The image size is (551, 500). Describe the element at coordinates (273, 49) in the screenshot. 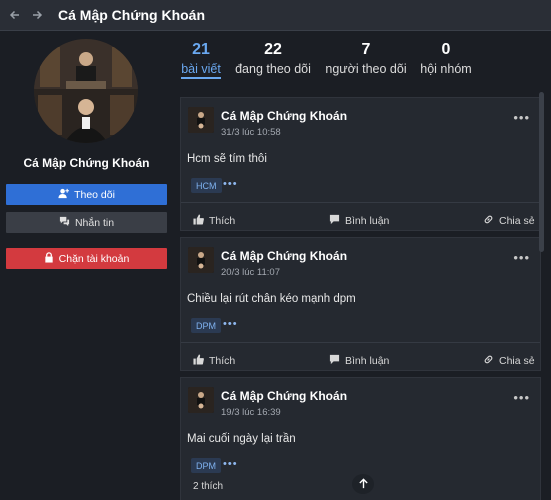

I see `following-count: 22` at that location.